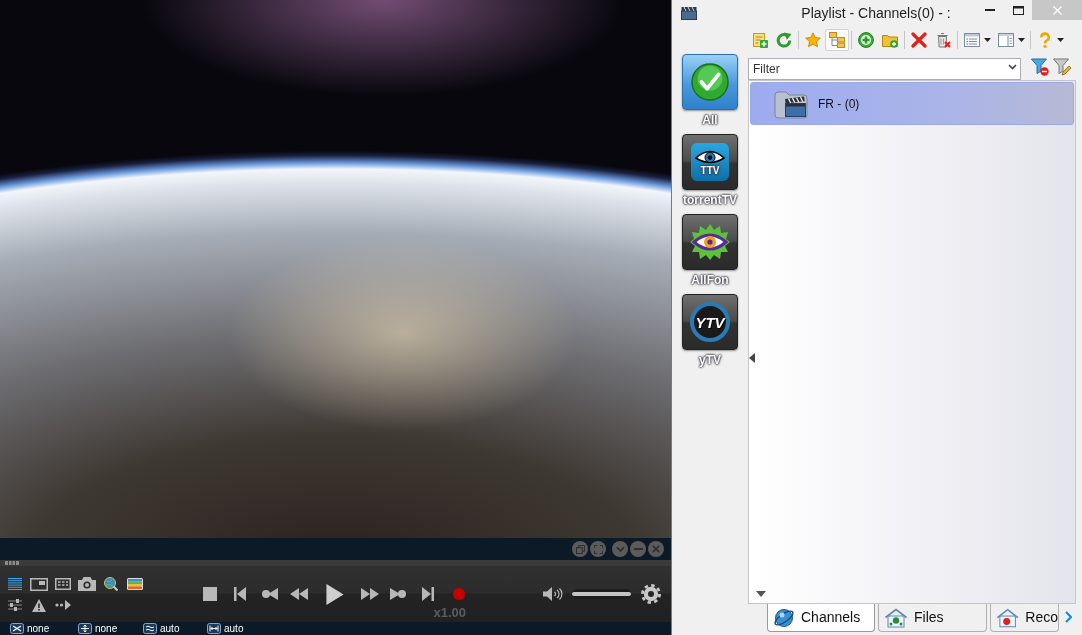 The image size is (1082, 635). I want to click on waves-icon, so click(150, 628).